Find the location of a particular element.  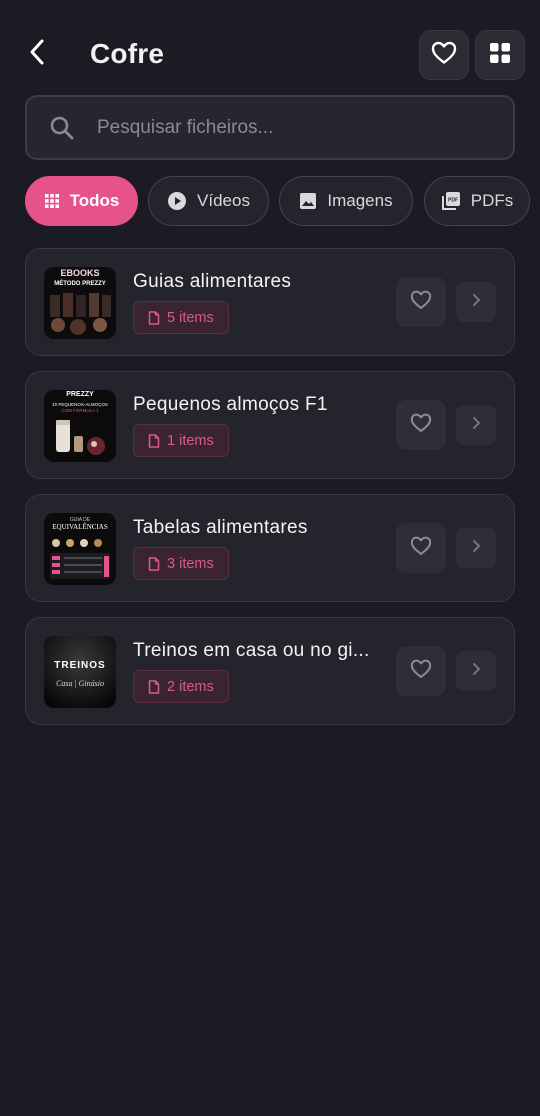

folder-title: Pequenos almoços F1 is located at coordinates (230, 404).